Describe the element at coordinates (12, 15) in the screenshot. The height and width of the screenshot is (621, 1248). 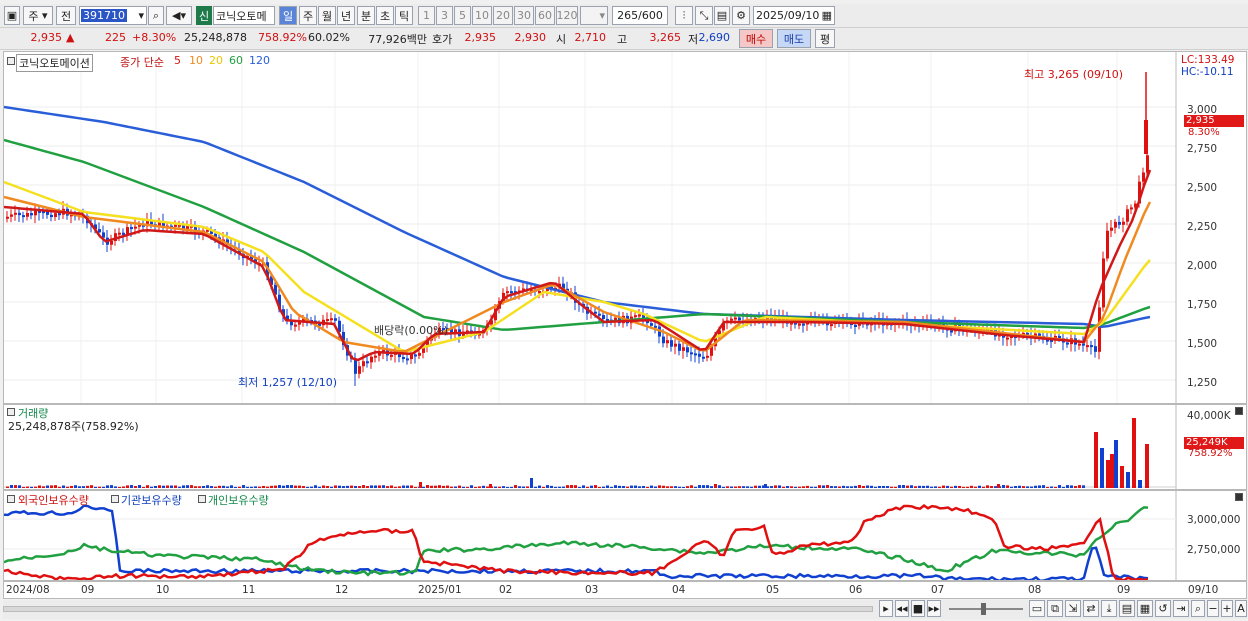
I see `window-menu-icon: ▣` at that location.